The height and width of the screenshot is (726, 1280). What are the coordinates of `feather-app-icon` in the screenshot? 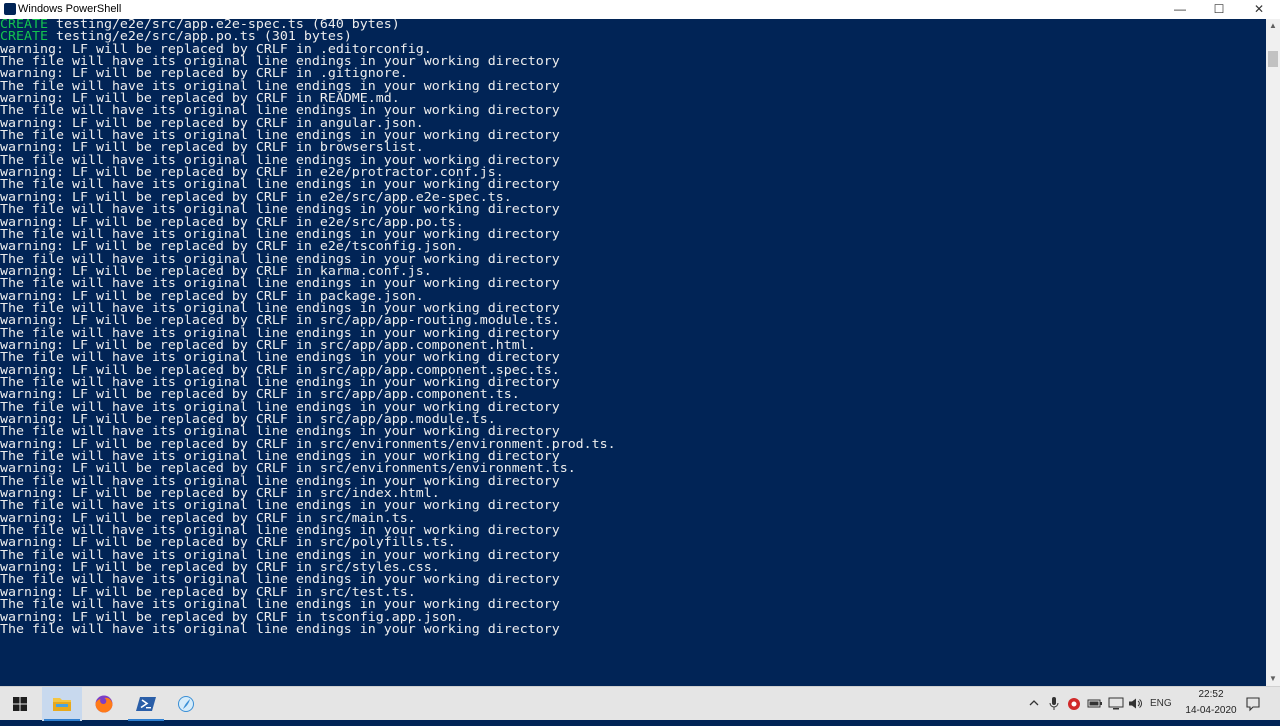 It's located at (186, 704).